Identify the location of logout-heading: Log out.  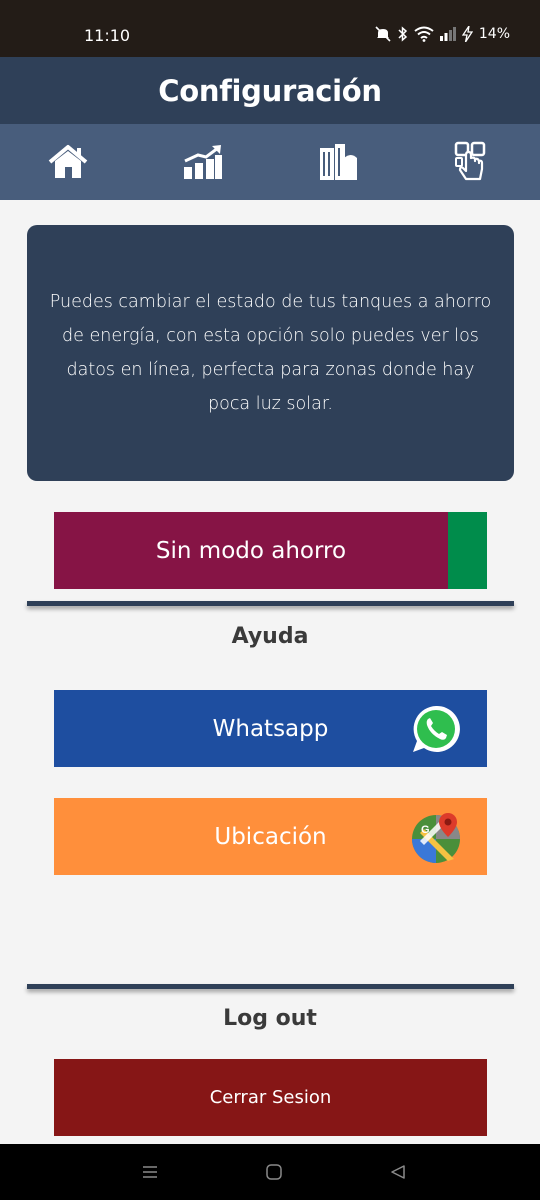
(270, 1018).